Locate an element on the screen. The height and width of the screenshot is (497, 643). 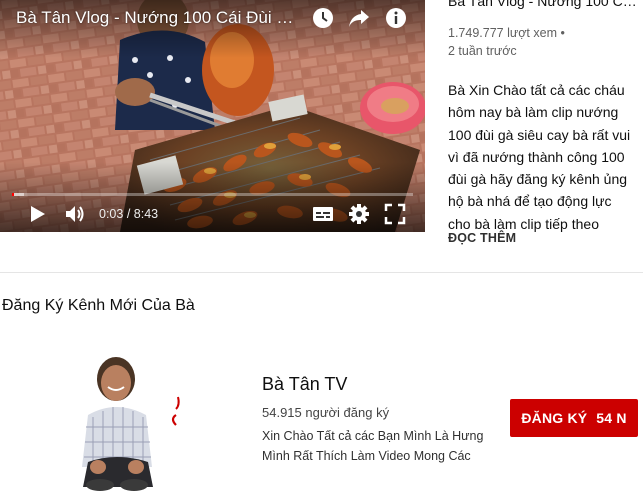
view-count-text: 1.749.777 lượt xem is located at coordinates (502, 33).